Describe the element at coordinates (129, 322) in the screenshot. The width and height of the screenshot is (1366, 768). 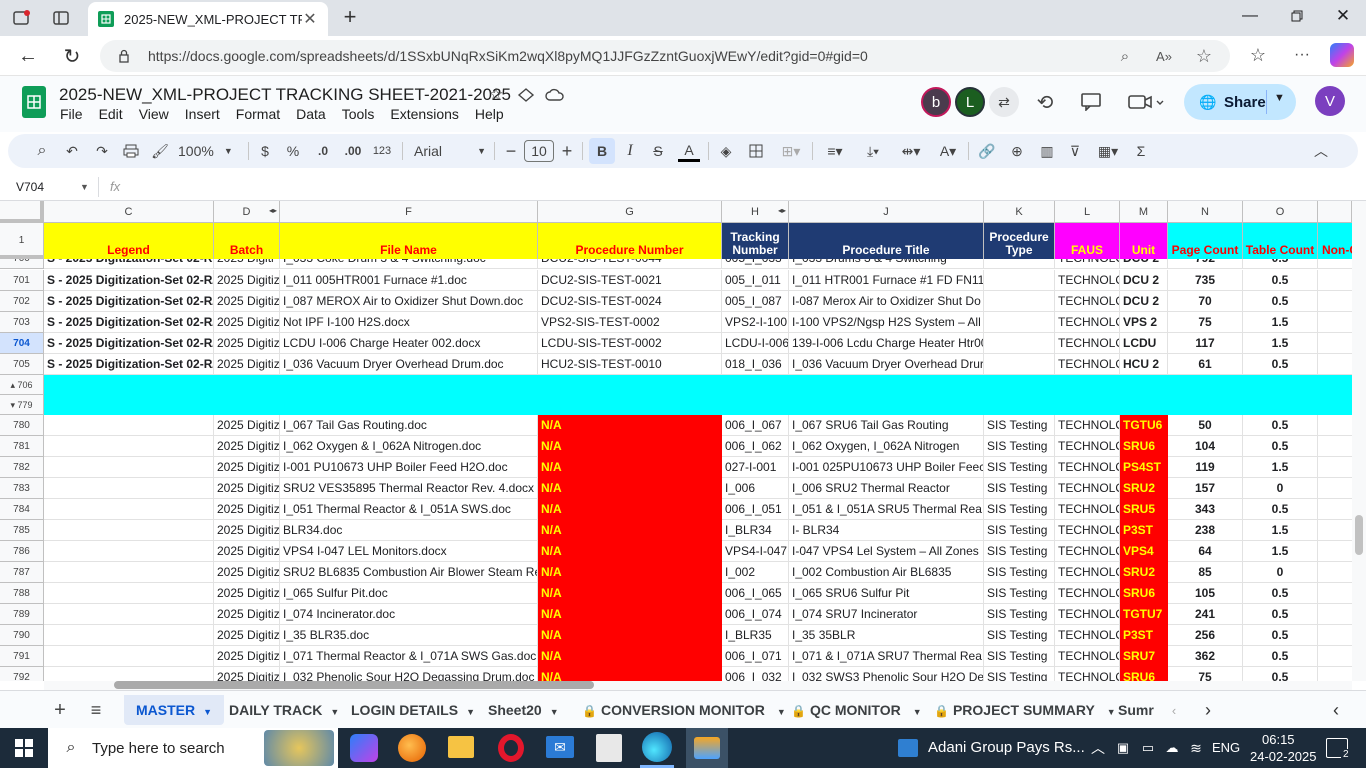
I see `cell-legend: S - 2025 Digitization-Set 02-R/` at that location.